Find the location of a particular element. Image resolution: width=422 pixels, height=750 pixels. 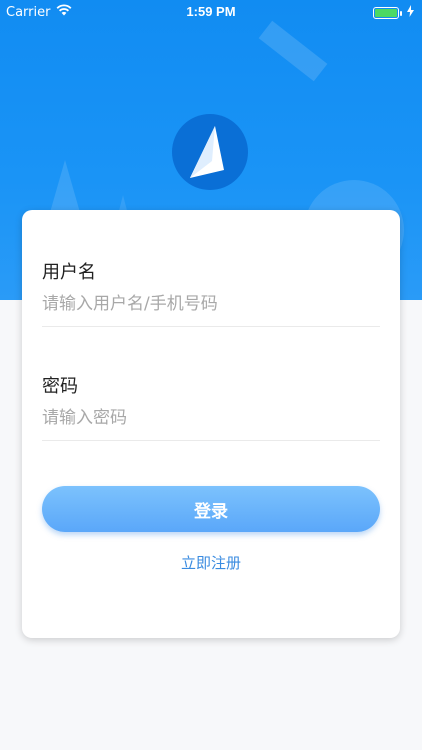

password-label: 密码 is located at coordinates (60, 386).